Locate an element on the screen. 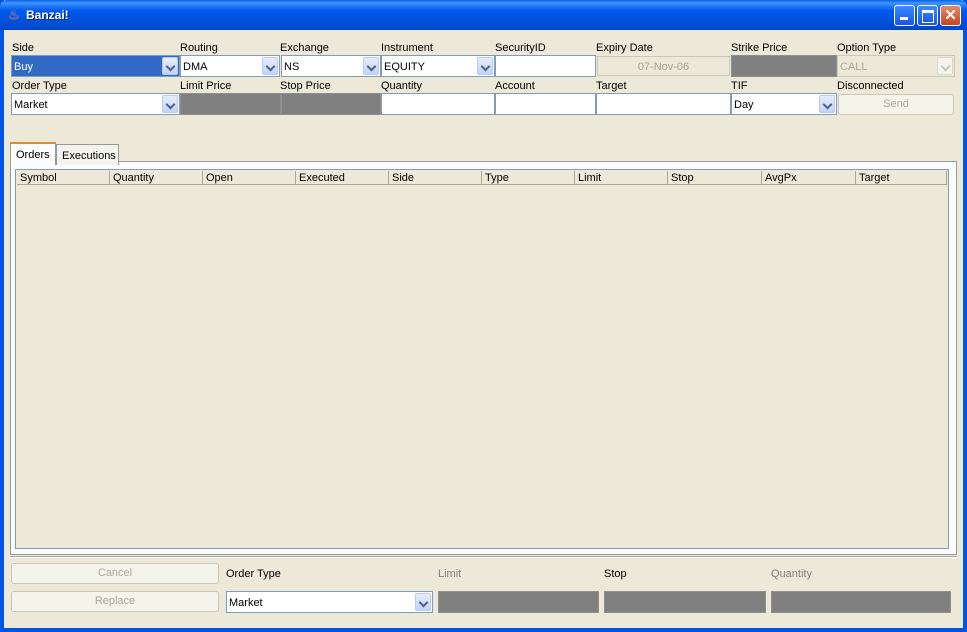  option-type-select: CALL is located at coordinates (896, 66).